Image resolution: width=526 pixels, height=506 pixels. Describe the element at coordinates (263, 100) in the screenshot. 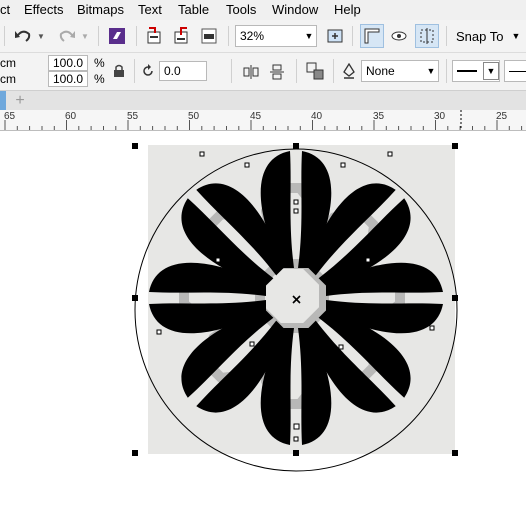

I see `document-tab-strip: +` at that location.